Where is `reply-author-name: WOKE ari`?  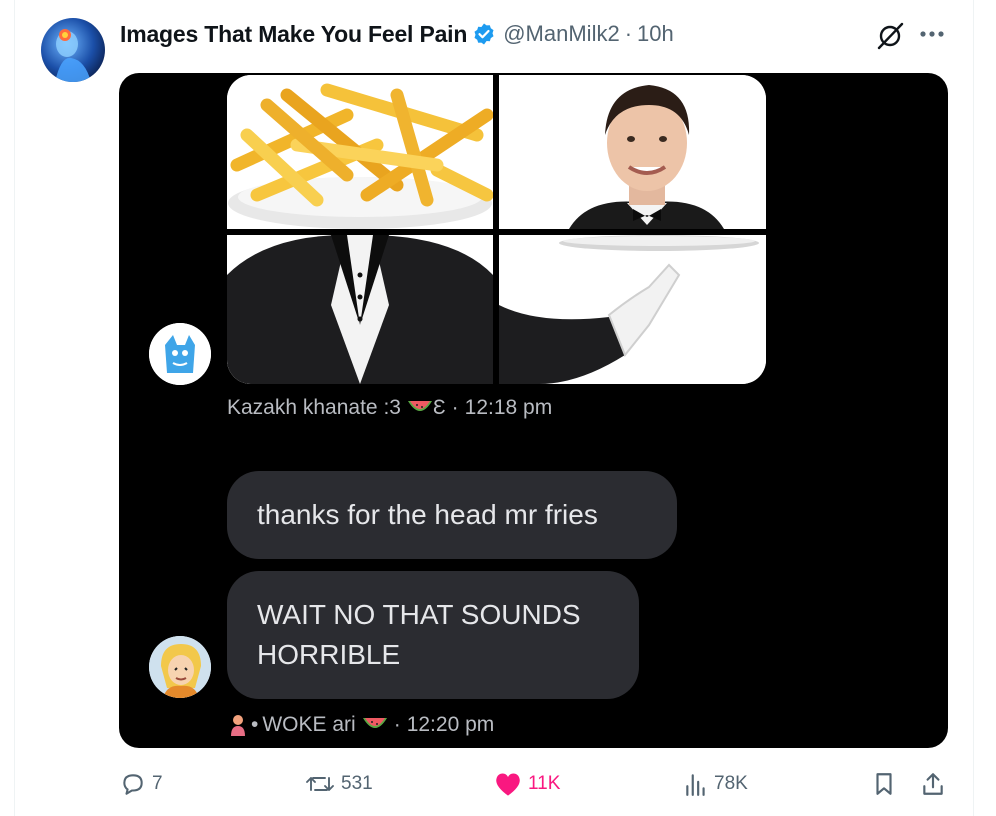
reply-author-name: WOKE ari is located at coordinates (309, 724).